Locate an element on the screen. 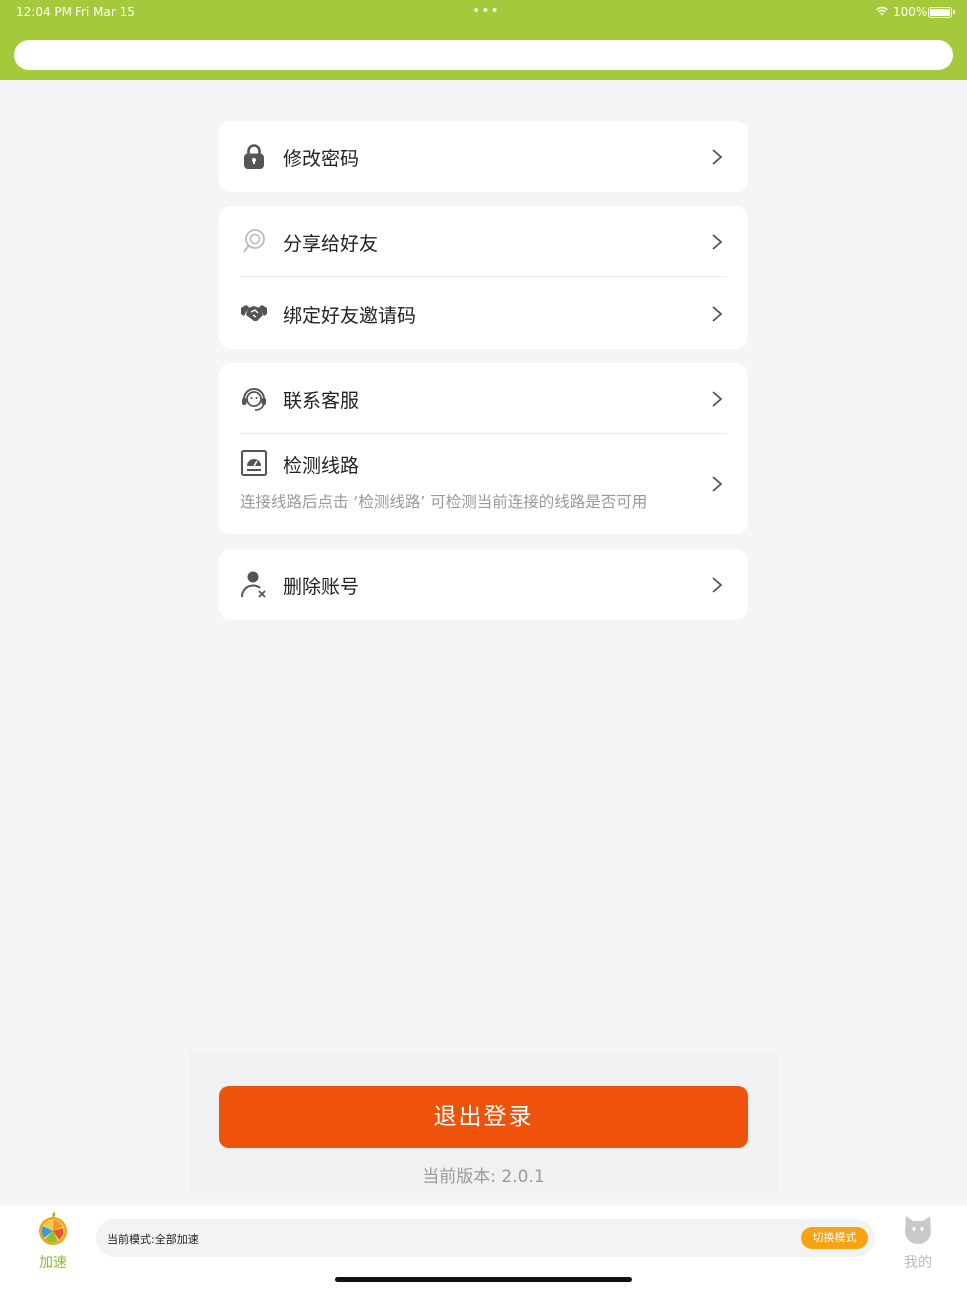 The width and height of the screenshot is (967, 1290). menu-item-label: 绑定好友邀请码 is located at coordinates (350, 316).